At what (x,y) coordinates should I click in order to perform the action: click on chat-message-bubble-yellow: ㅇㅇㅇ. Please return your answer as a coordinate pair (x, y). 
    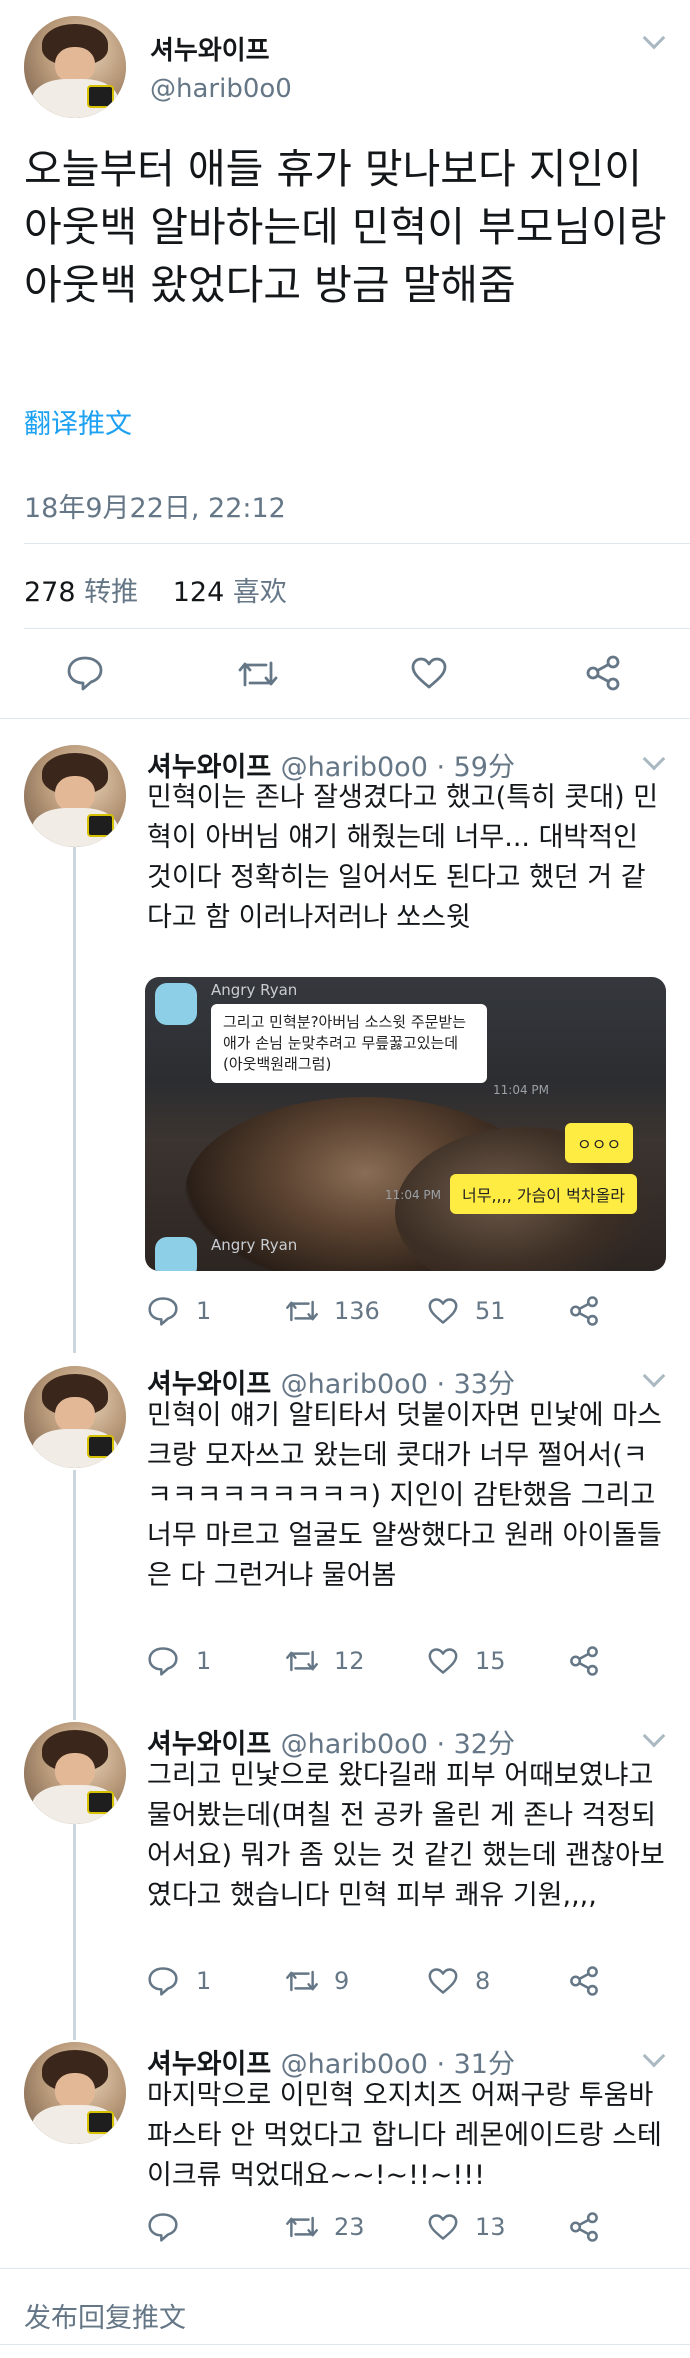
    Looking at the image, I should click on (599, 1143).